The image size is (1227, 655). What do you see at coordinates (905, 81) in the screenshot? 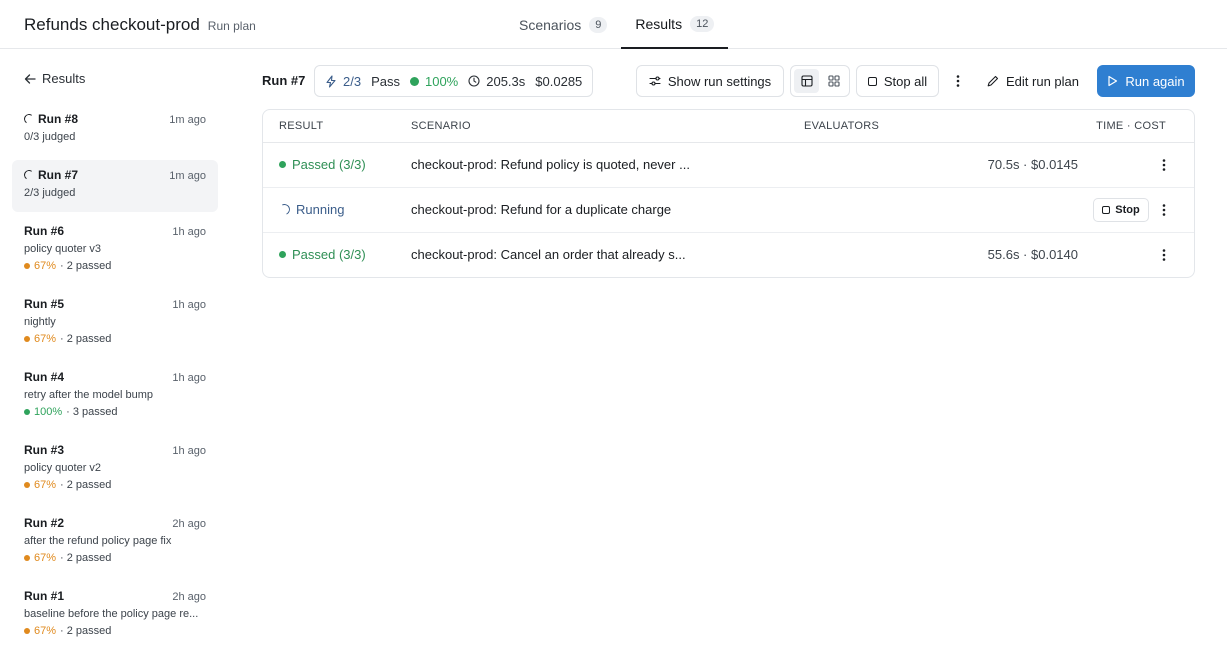
I see `stop-all-label: Stop all` at bounding box center [905, 81].